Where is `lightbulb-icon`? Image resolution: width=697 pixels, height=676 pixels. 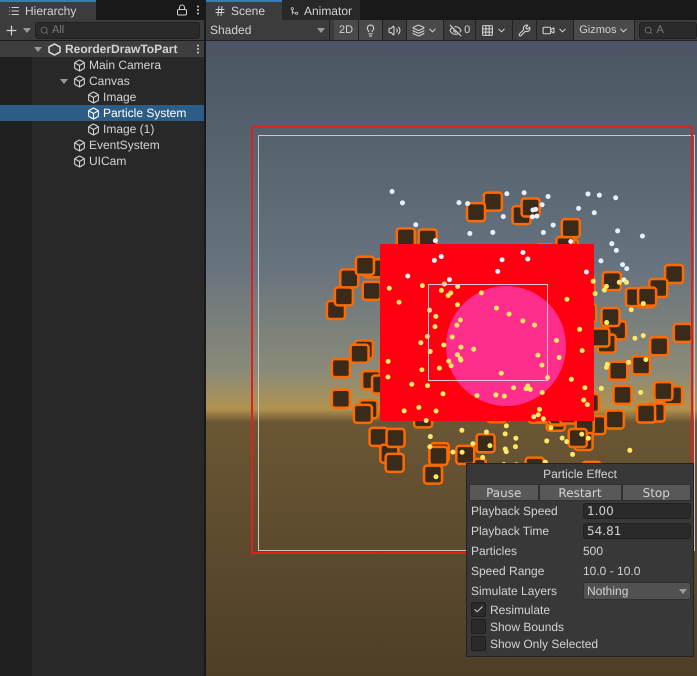
lightbulb-icon is located at coordinates (371, 30).